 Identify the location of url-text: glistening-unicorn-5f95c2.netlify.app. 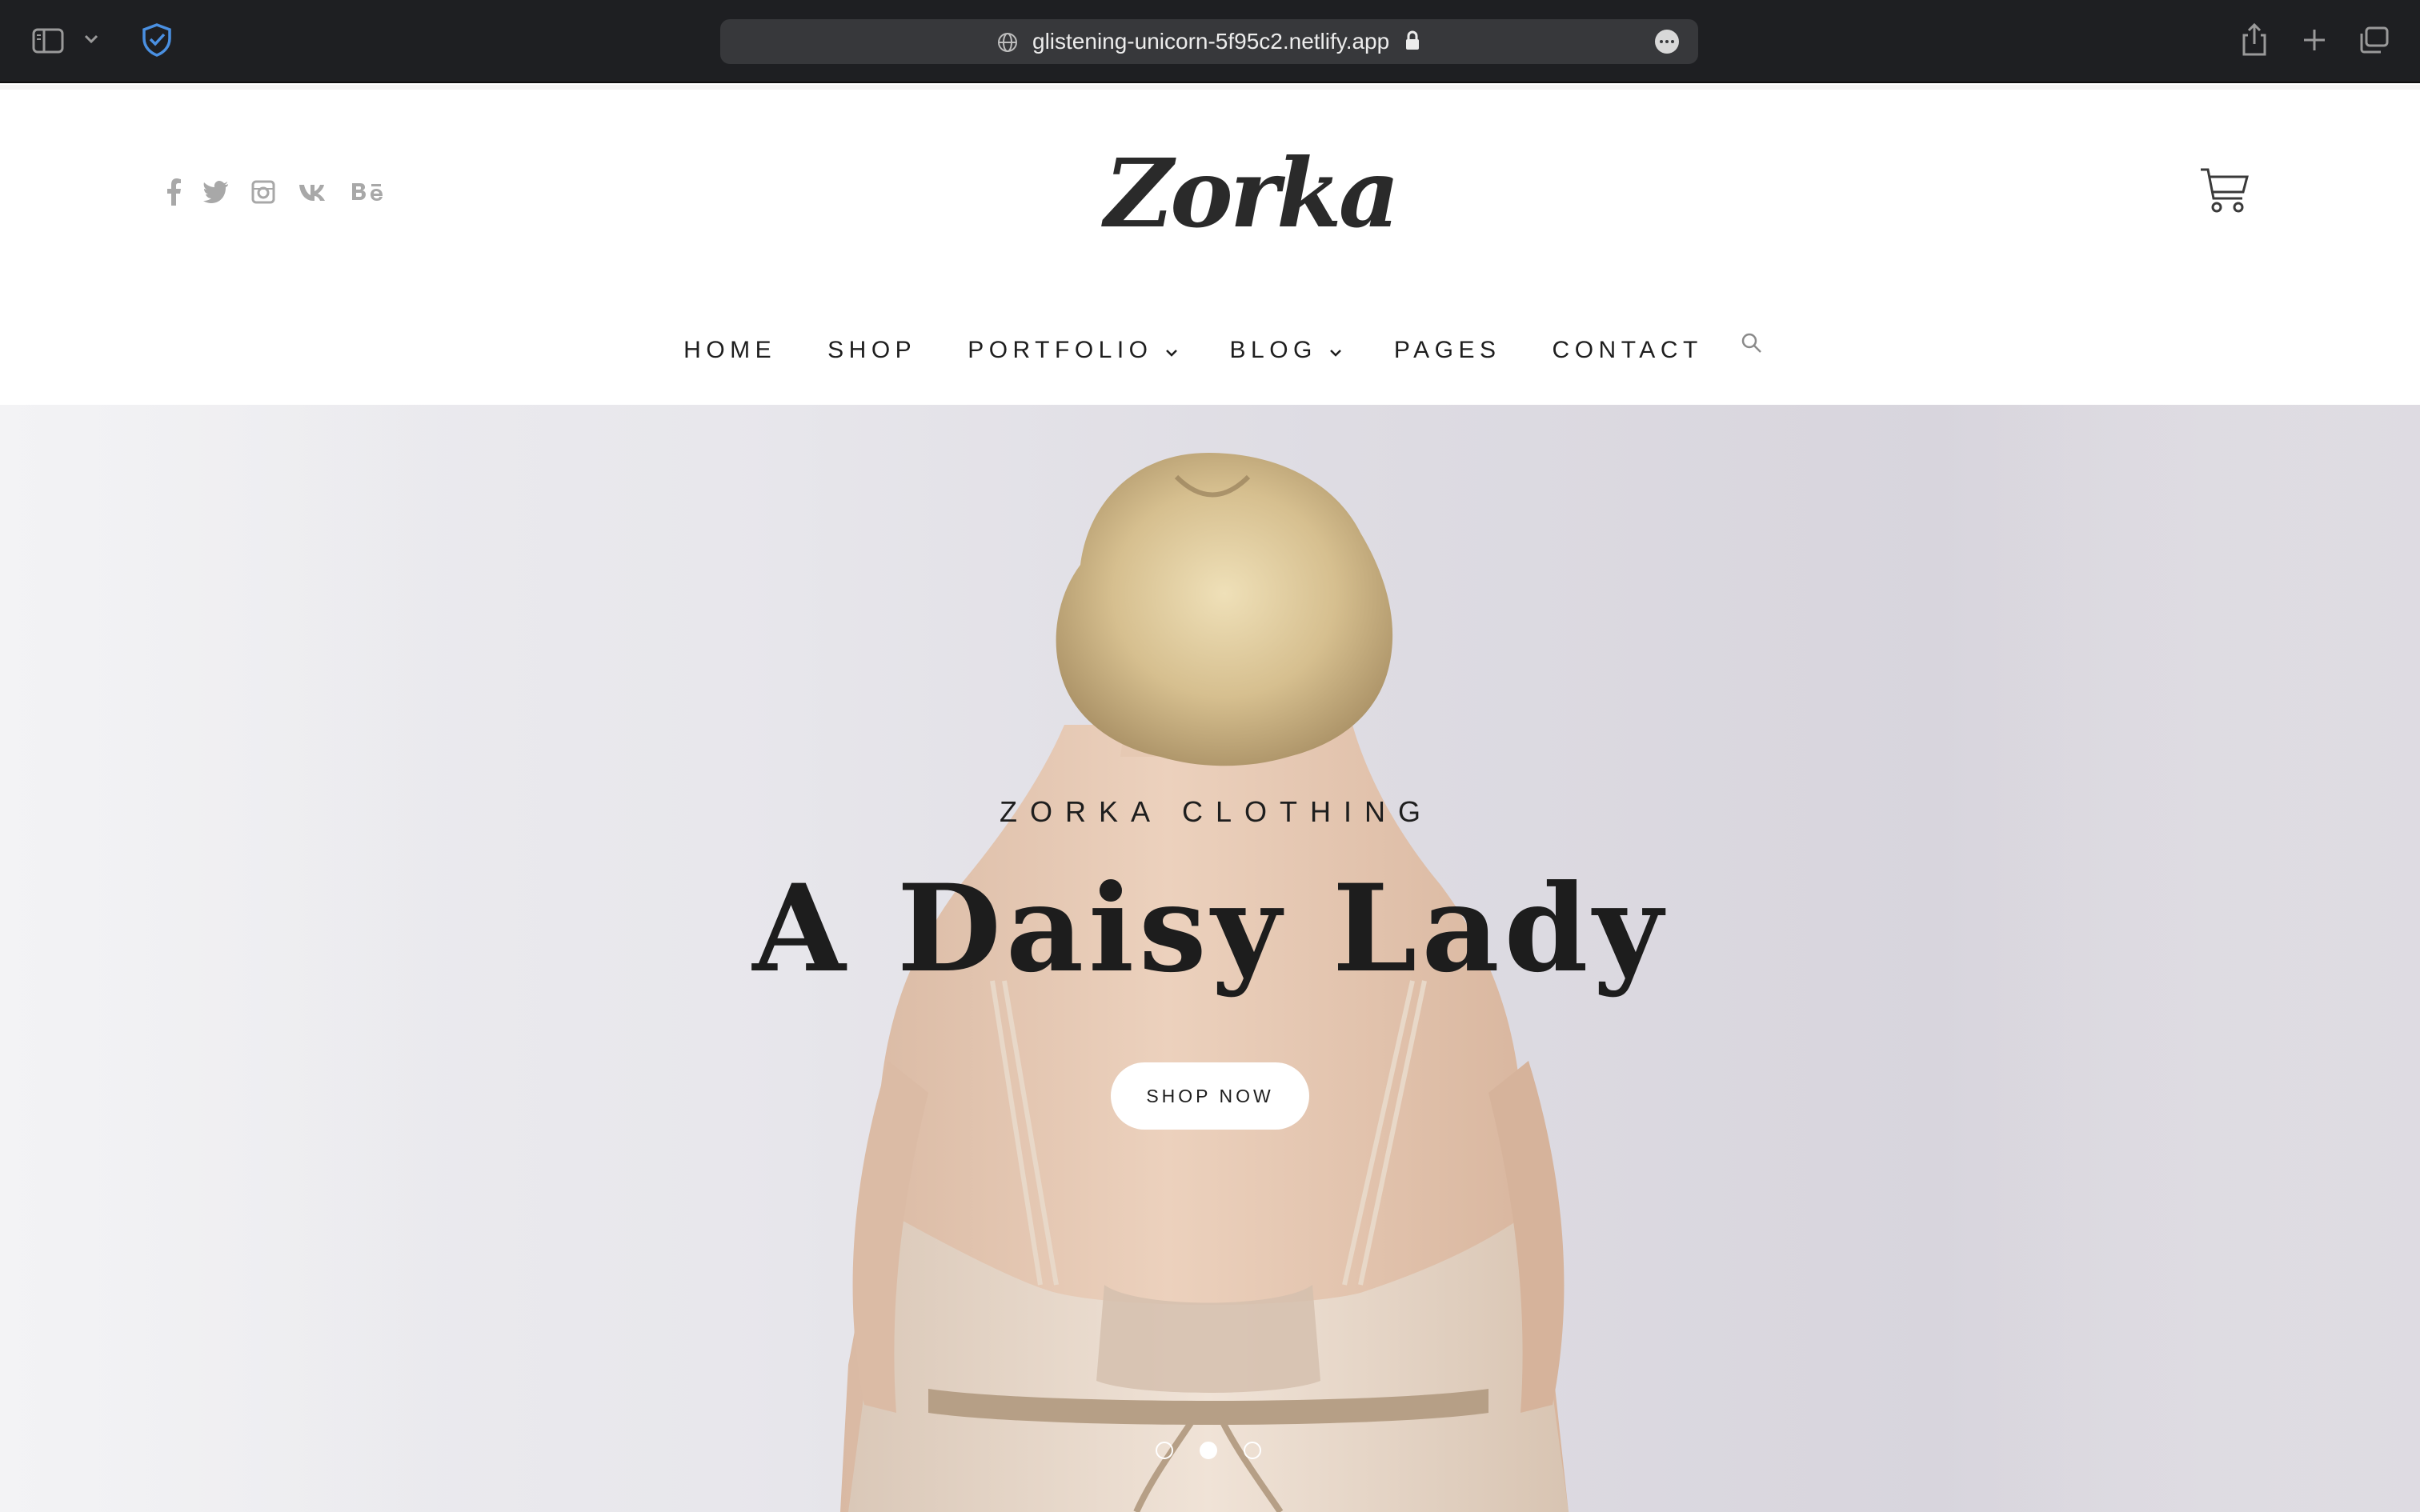
(1210, 41).